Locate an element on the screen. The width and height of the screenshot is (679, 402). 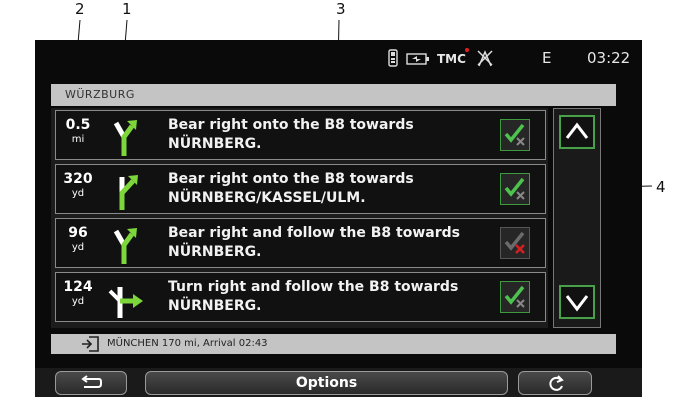
back-button is located at coordinates (91, 383).